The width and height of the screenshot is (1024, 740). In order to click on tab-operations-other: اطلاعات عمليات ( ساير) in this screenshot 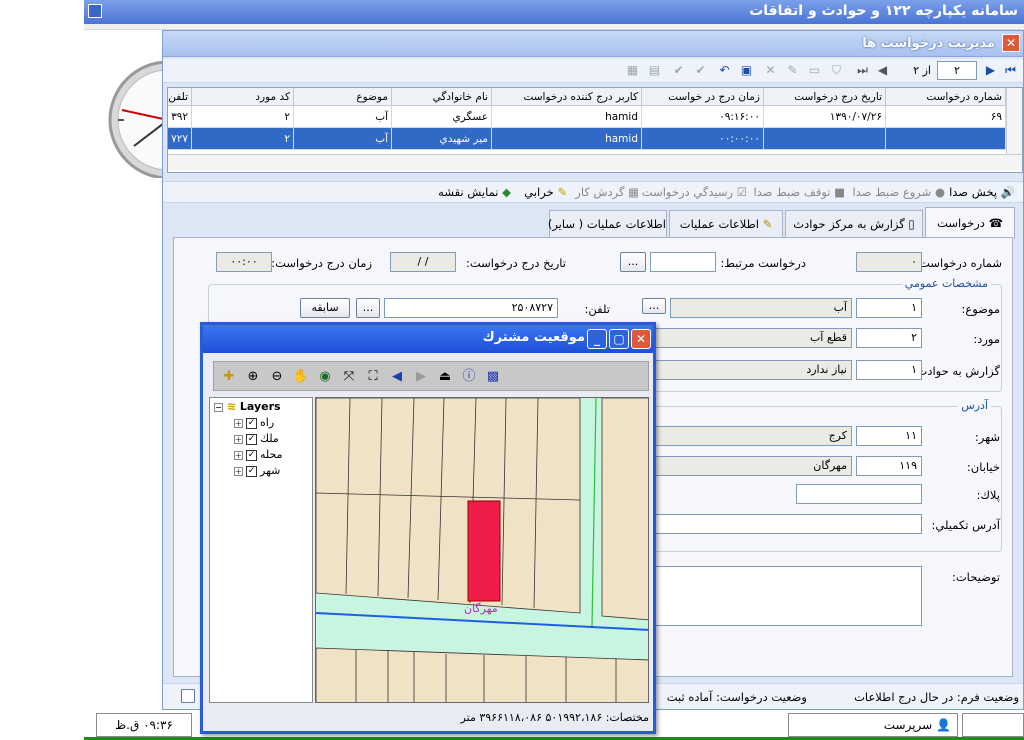, I will do `click(607, 224)`.